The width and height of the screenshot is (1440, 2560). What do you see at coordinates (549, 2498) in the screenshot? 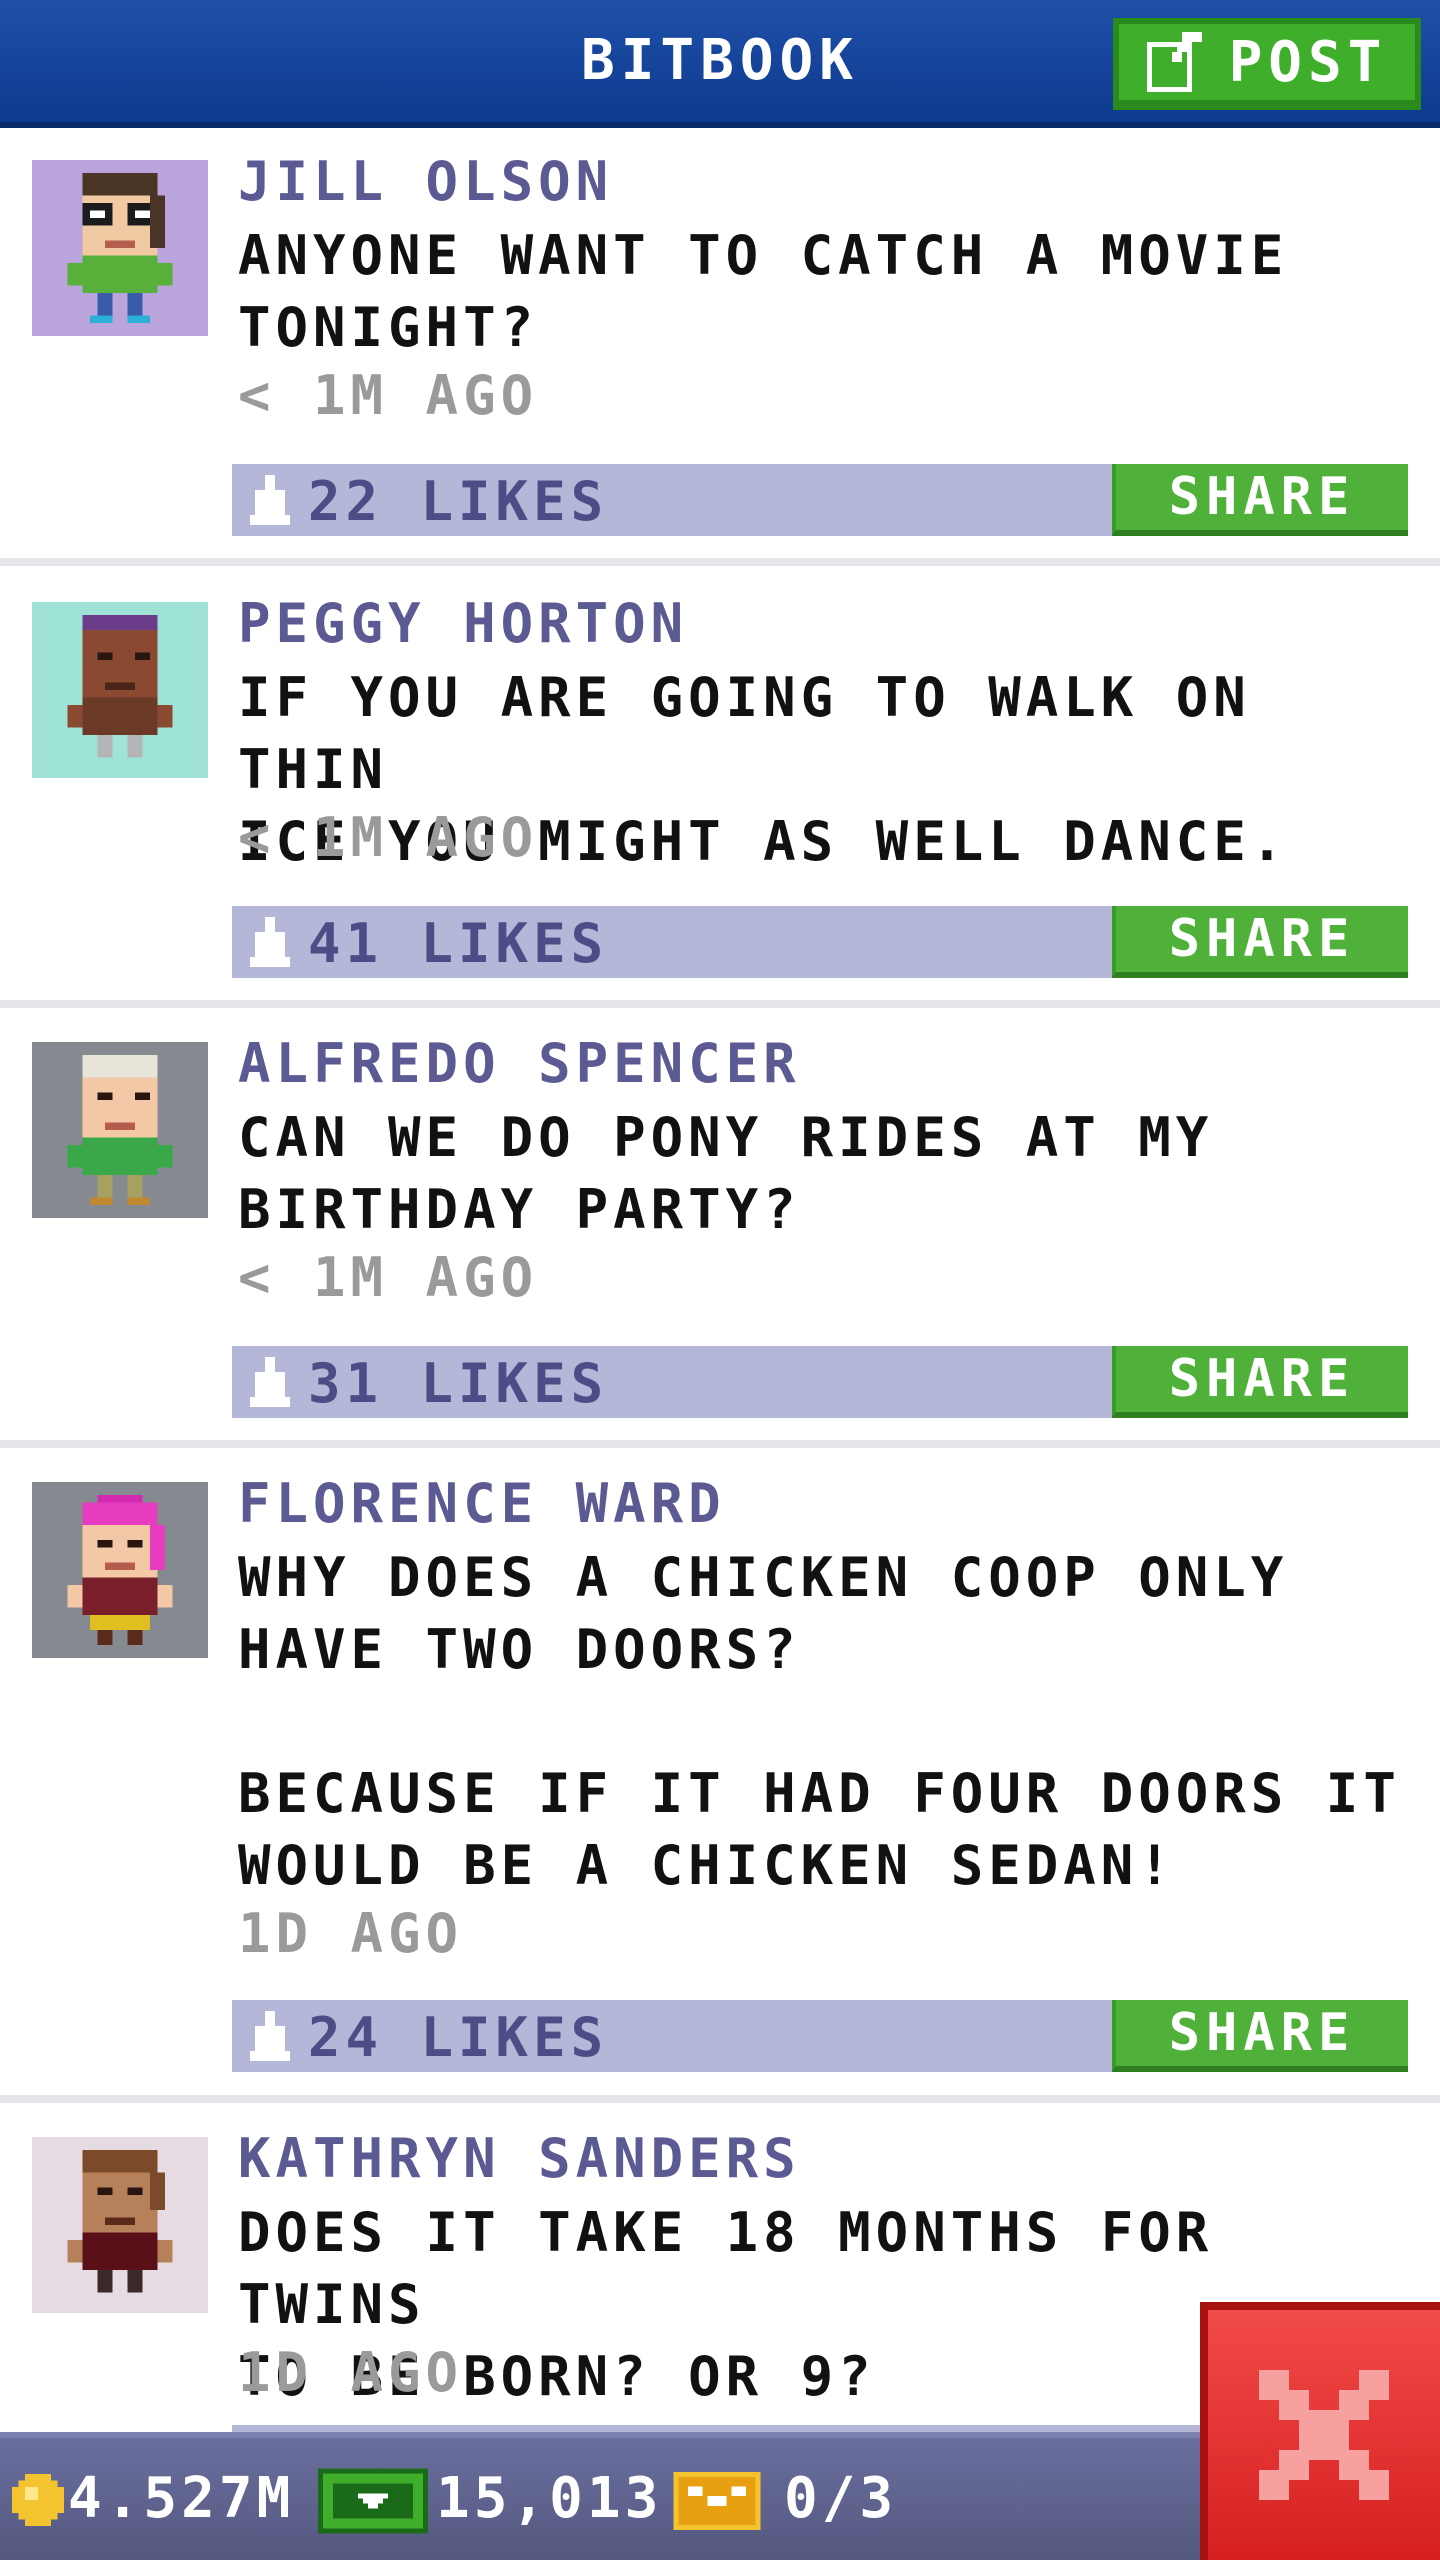
I see `bux-count: 15,013` at bounding box center [549, 2498].